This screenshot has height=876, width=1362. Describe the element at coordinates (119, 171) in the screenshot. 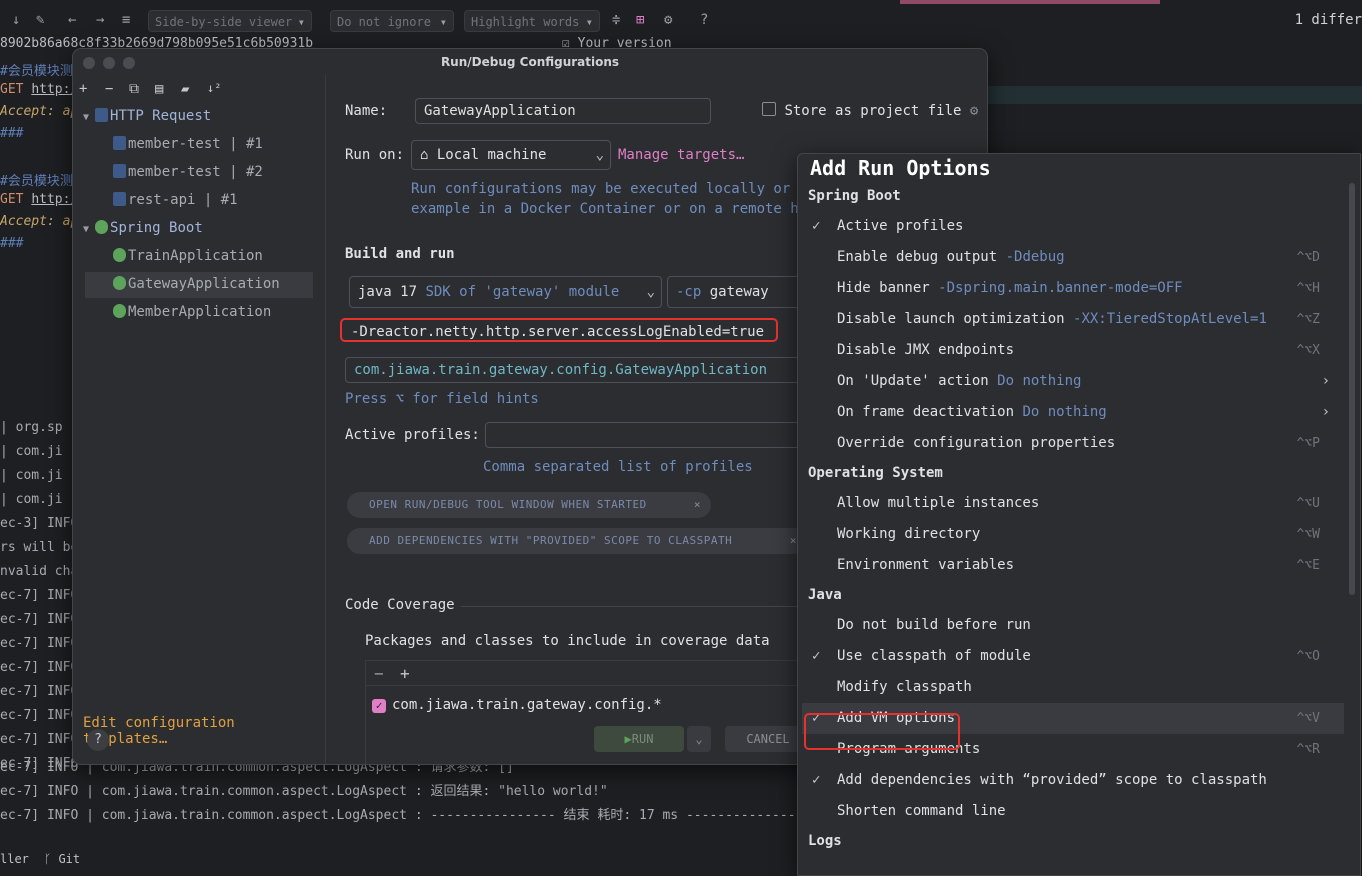

I see `http-file-icon` at that location.